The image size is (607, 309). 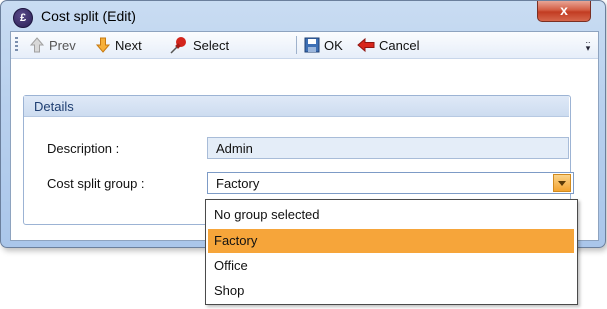 I want to click on toolbar-grip, so click(x=16, y=45).